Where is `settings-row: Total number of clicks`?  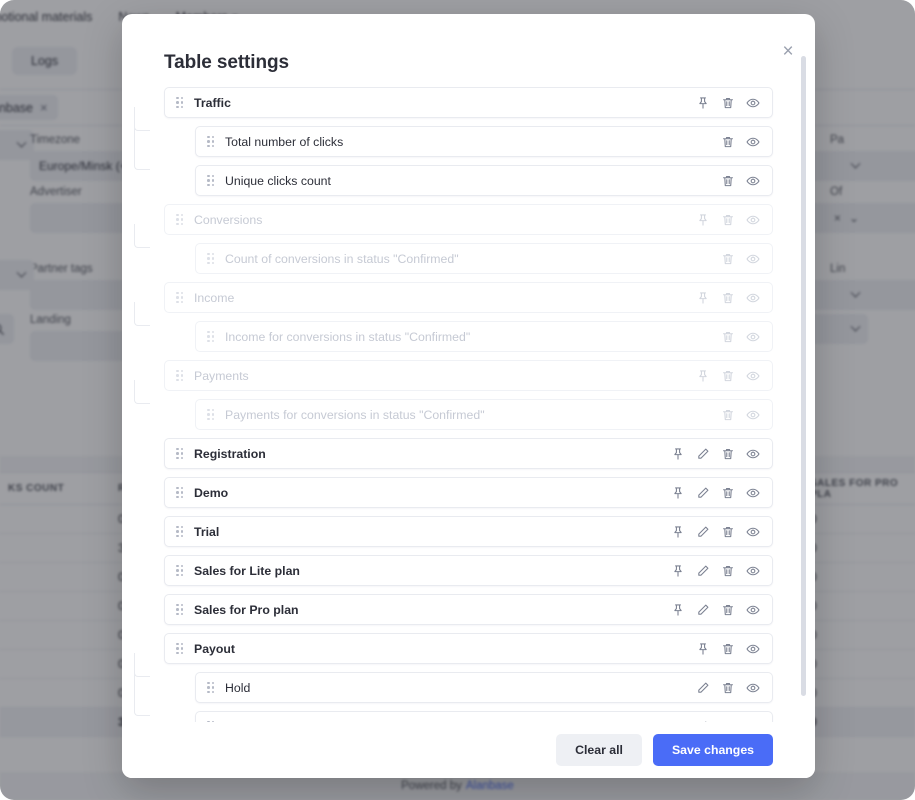 settings-row: Total number of clicks is located at coordinates (484, 141).